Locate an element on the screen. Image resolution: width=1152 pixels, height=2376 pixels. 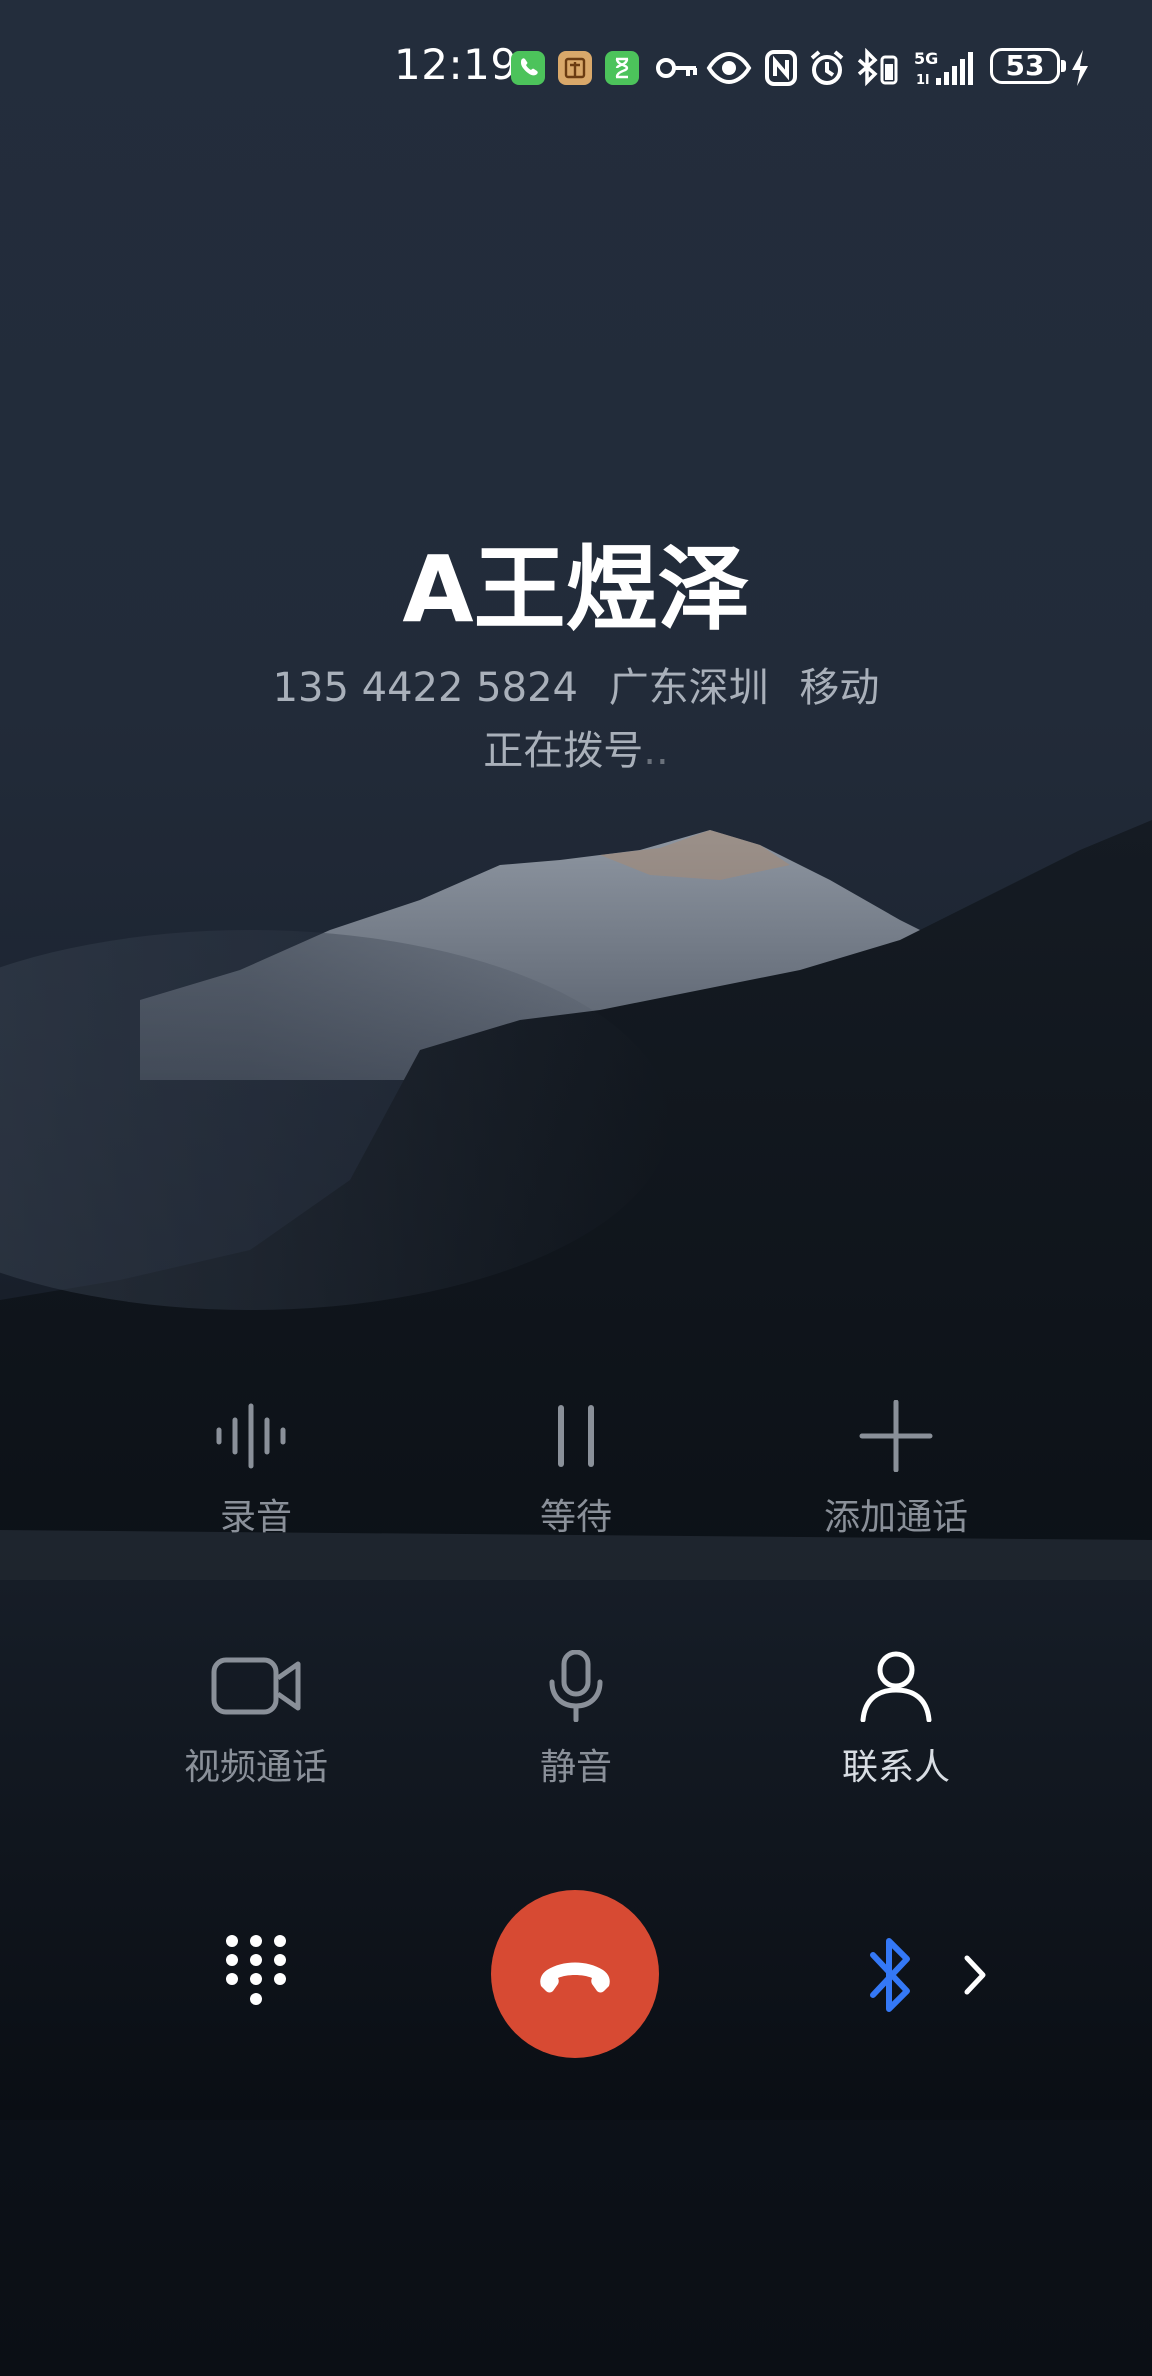
translate-app-icon is located at coordinates (575, 68).